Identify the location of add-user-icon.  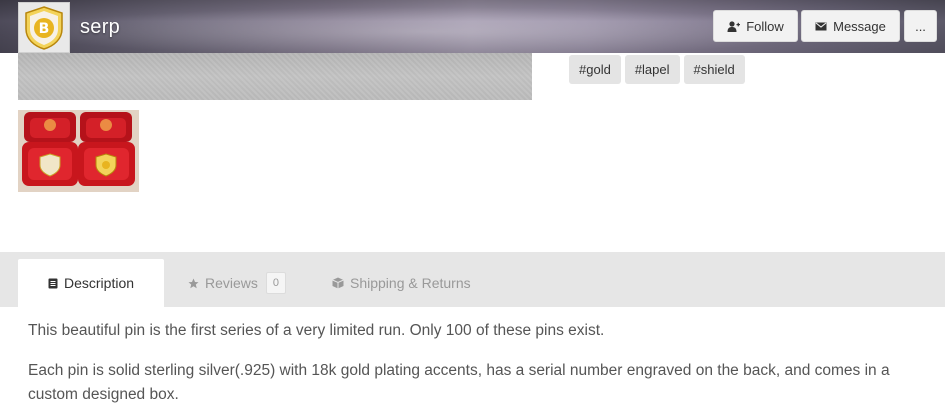
(734, 26).